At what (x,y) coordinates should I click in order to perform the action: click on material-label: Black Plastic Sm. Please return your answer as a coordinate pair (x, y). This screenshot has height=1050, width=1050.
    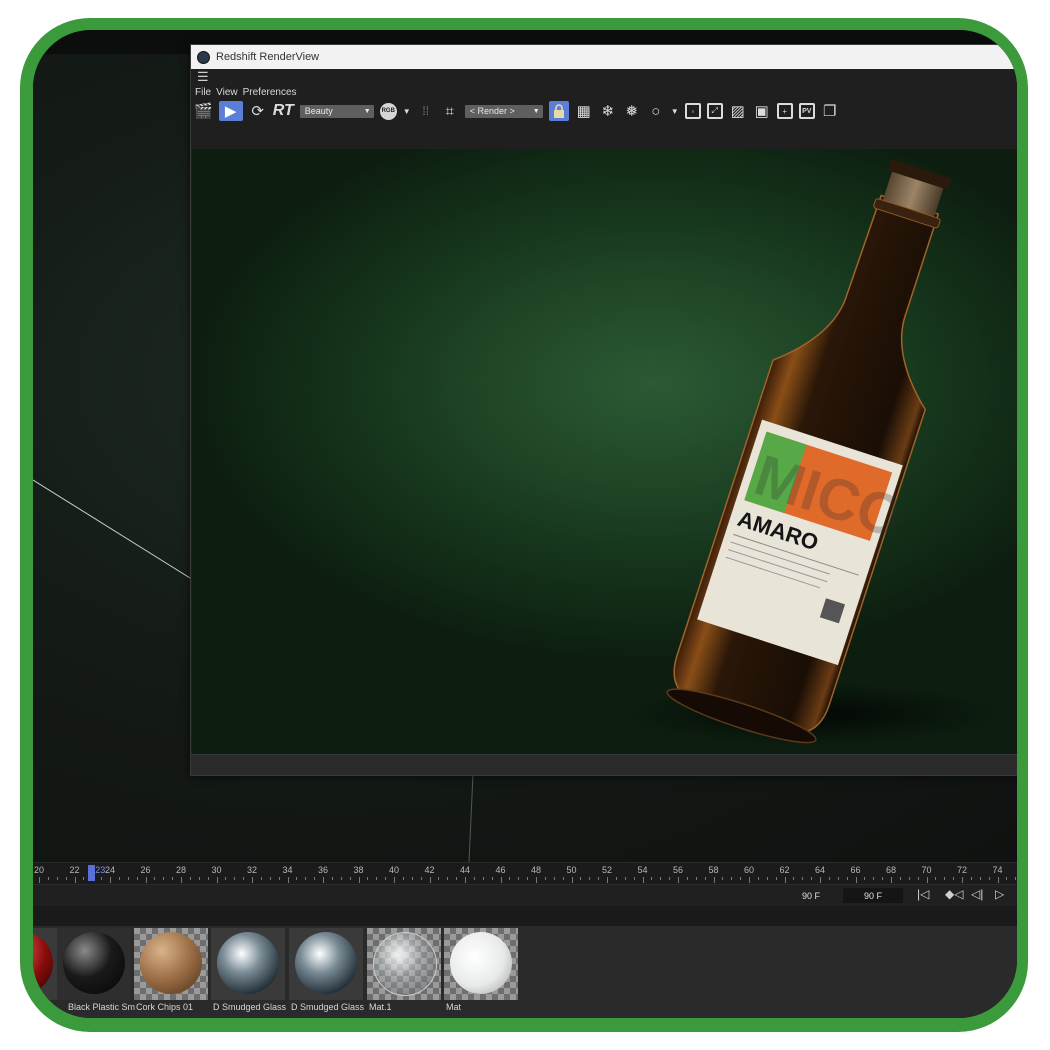
    Looking at the image, I should click on (101, 1007).